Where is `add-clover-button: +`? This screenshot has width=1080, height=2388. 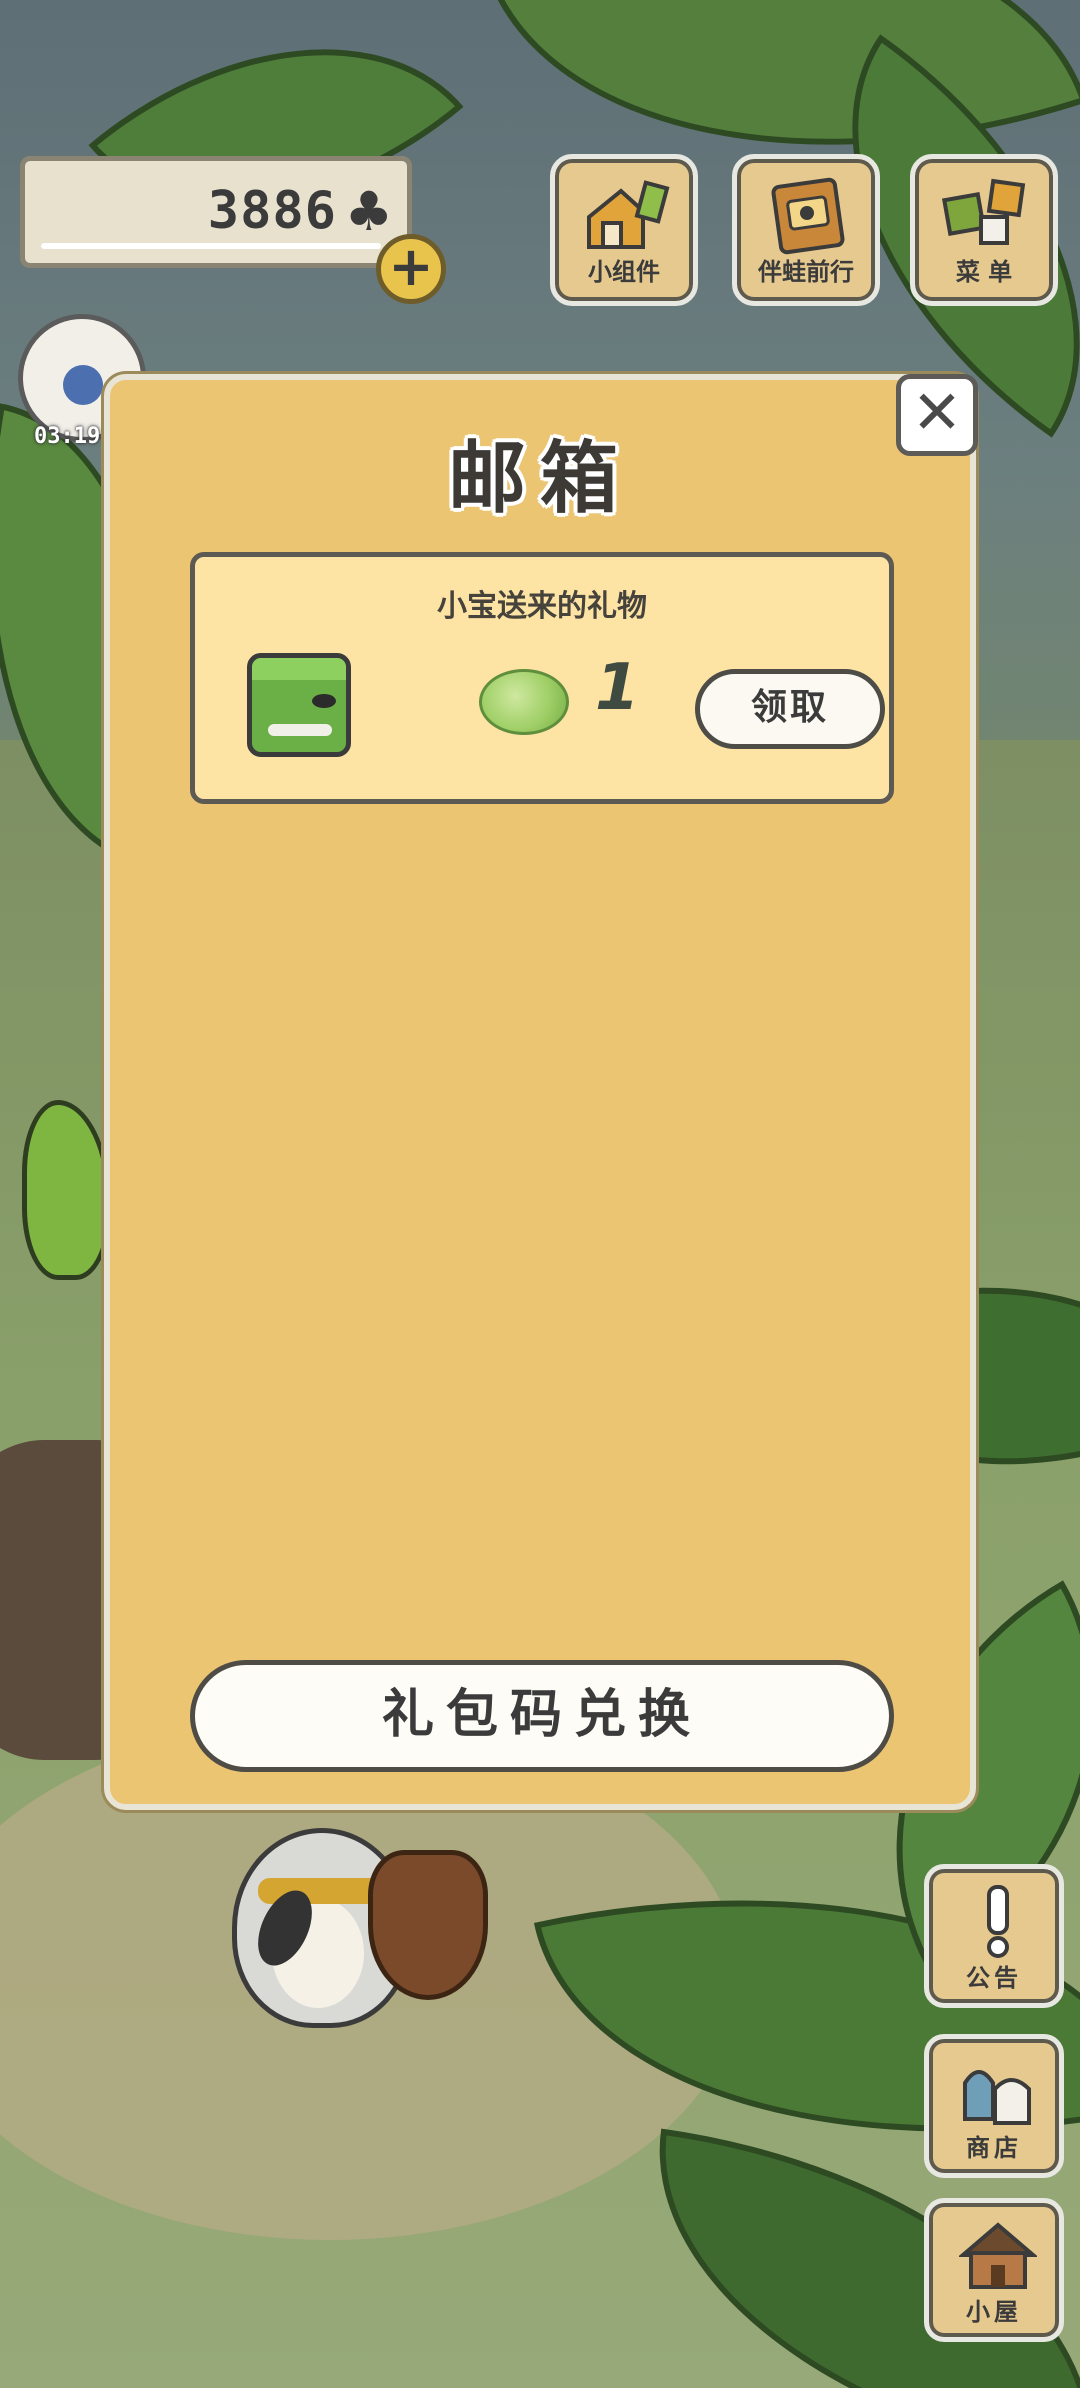 add-clover-button: + is located at coordinates (411, 269).